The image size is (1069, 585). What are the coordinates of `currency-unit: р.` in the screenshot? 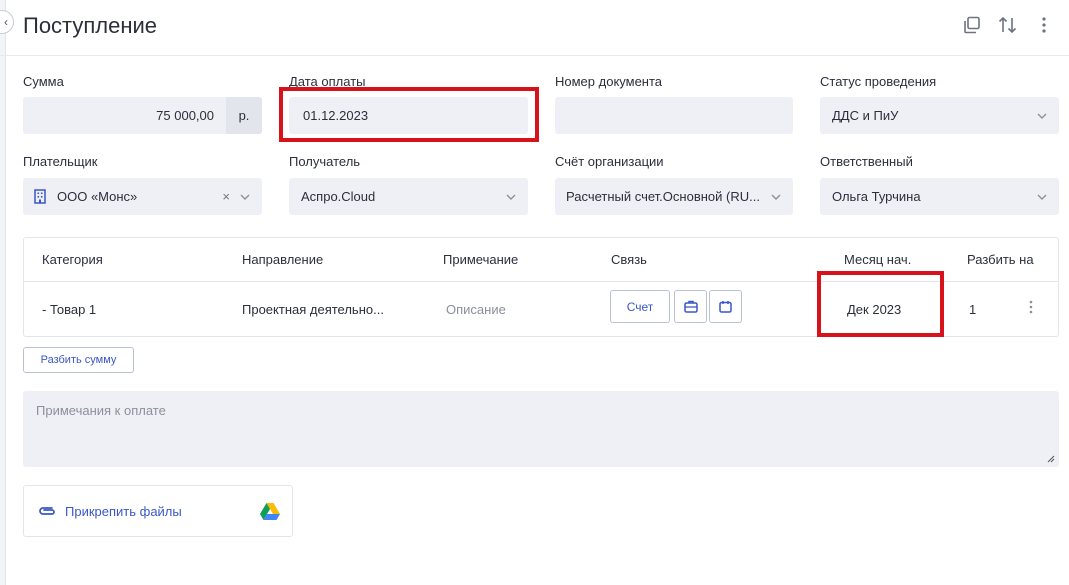 It's located at (244, 115).